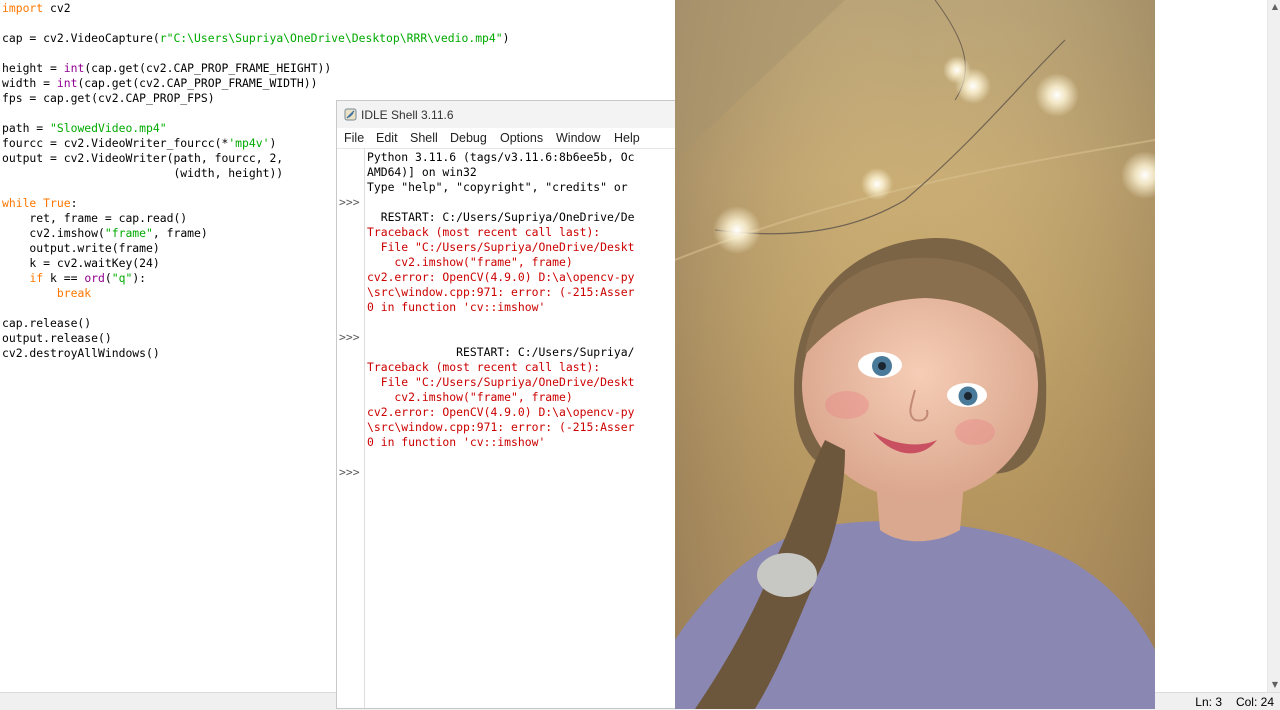 This screenshot has height=710, width=1280. I want to click on code-token: , frame), so click(180, 233).